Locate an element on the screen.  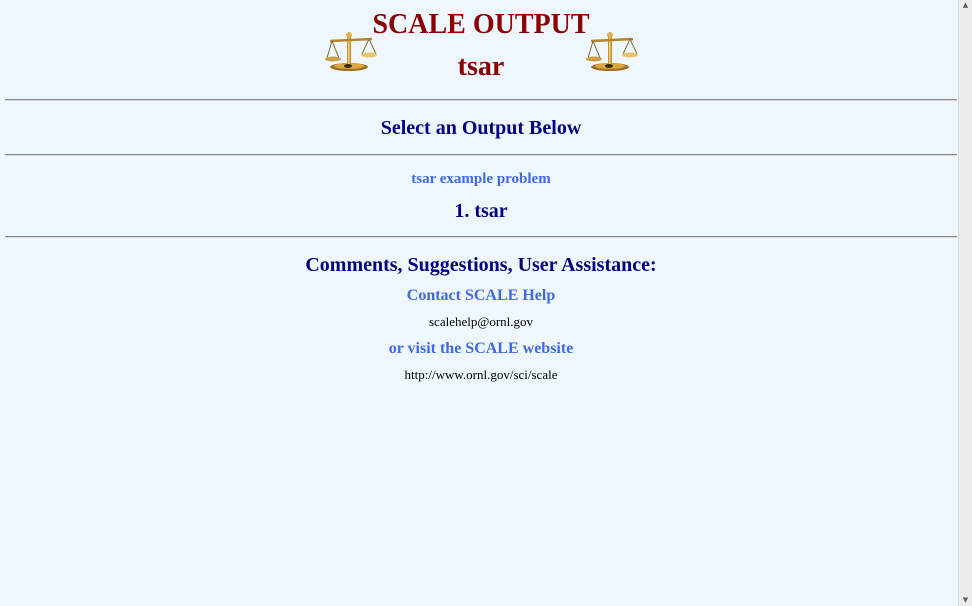
page-title: SCALE OUTPUT is located at coordinates (481, 24).